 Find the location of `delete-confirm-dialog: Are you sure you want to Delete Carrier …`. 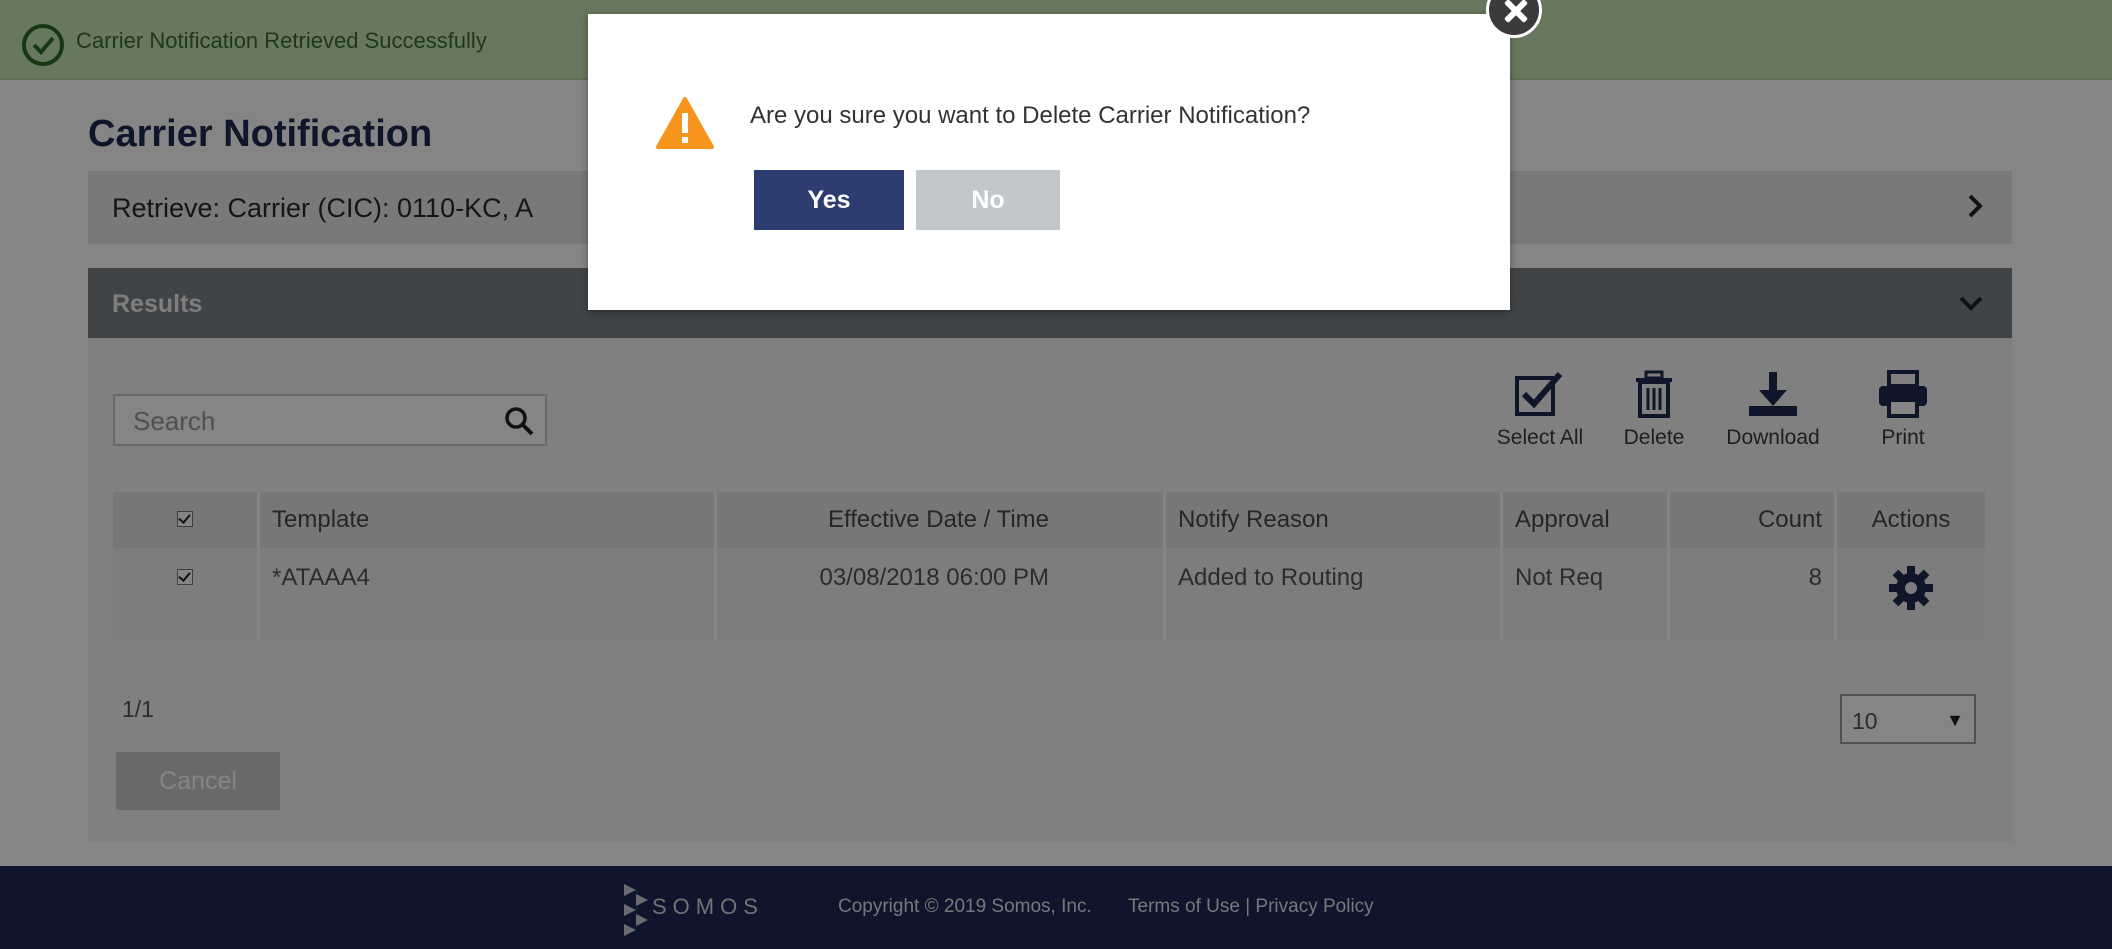

delete-confirm-dialog: Are you sure you want to Delete Carrier … is located at coordinates (1049, 162).